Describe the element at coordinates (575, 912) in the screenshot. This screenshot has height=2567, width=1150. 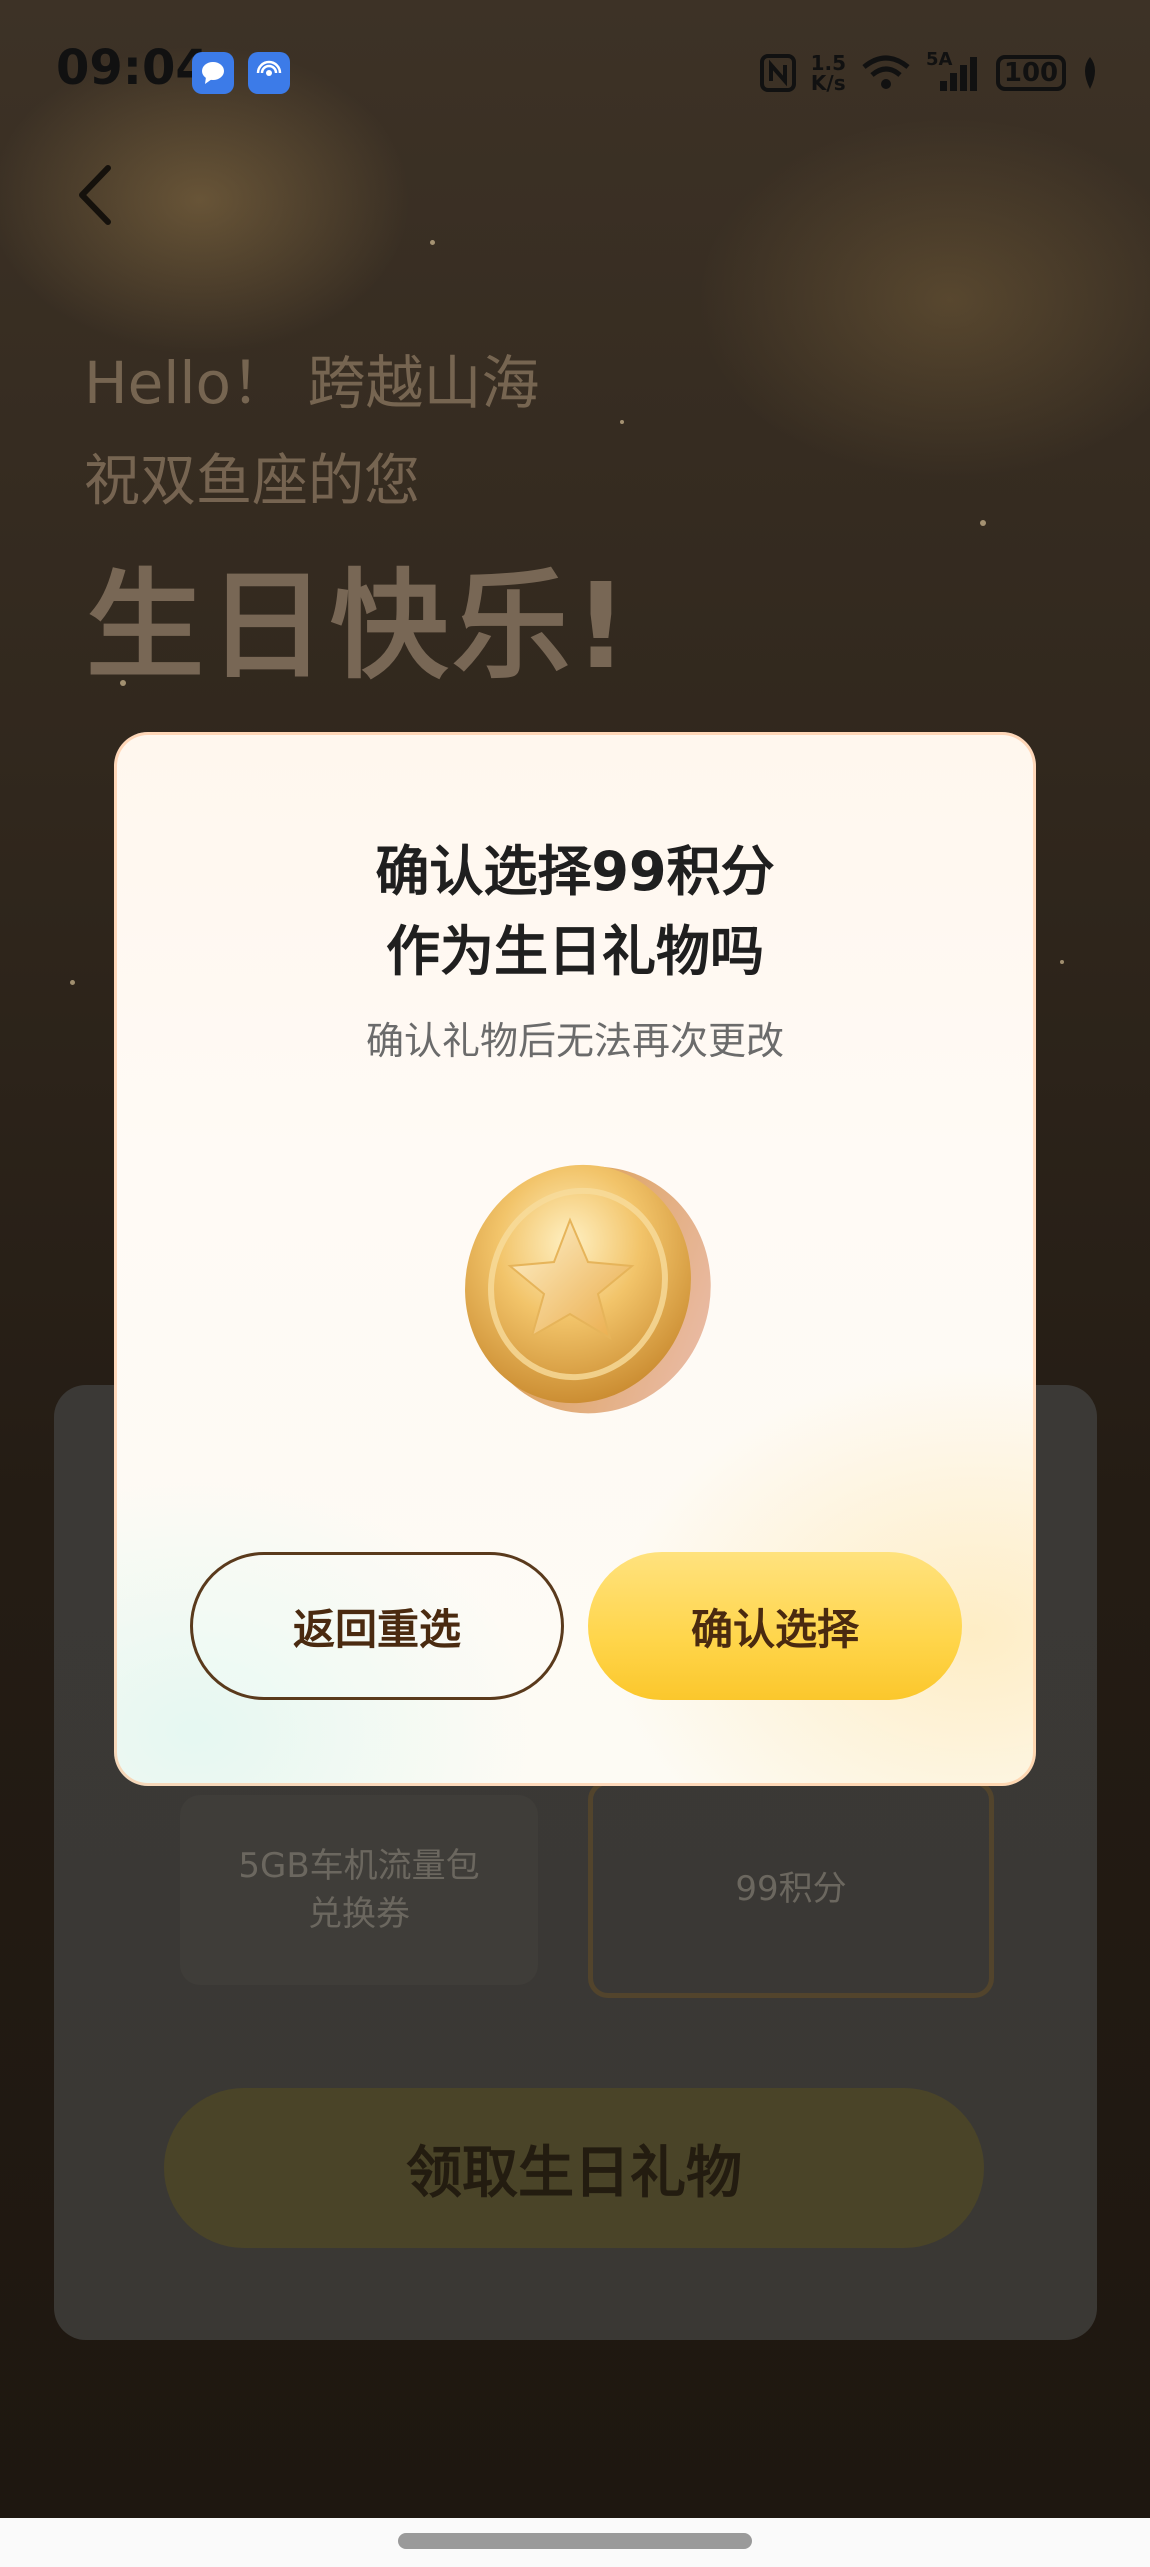
I see `dialog-title: 确认选择99积分 作为生日礼物吗` at that location.